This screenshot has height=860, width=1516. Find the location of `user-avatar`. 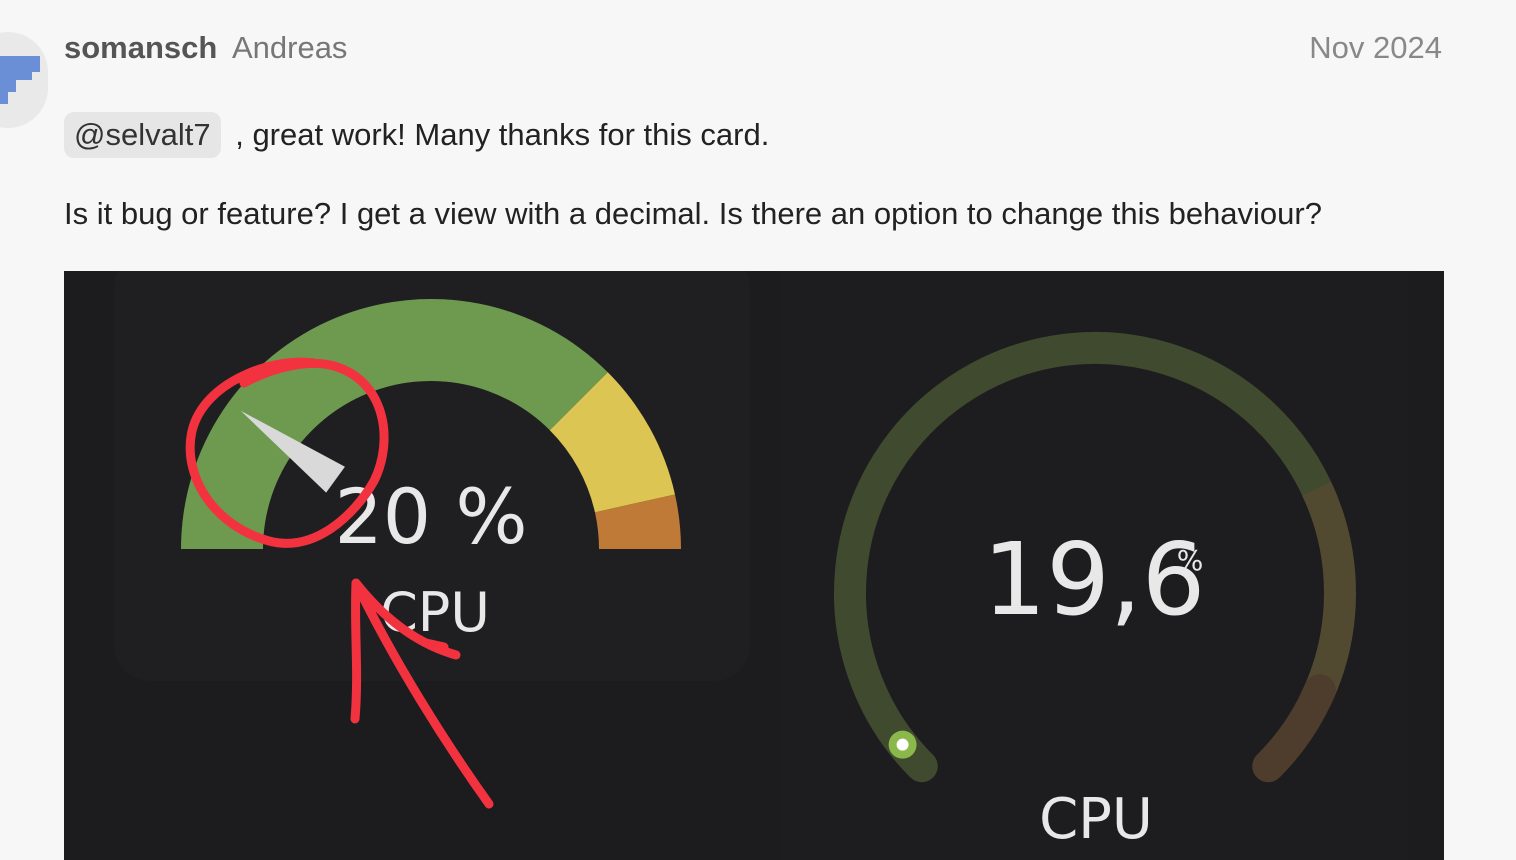

user-avatar is located at coordinates (24, 80).